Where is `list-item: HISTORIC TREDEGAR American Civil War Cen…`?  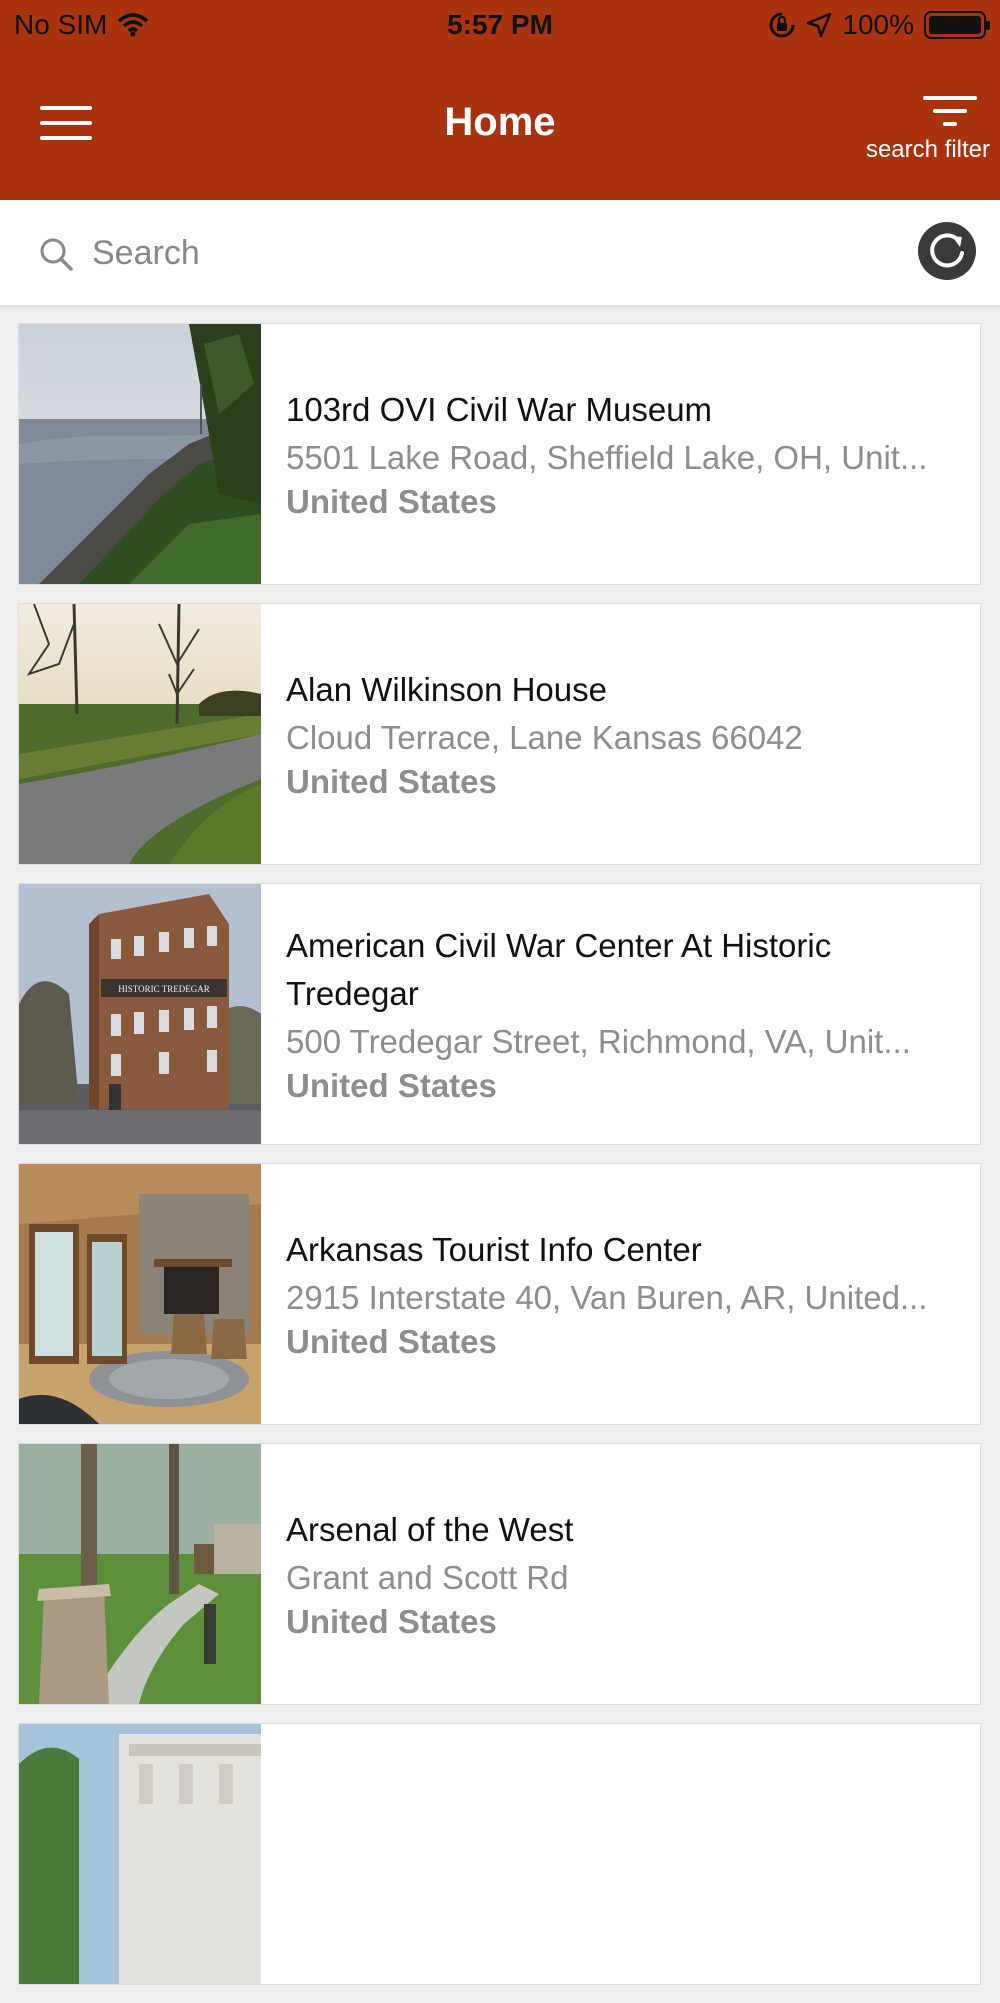
list-item: HISTORIC TREDEGAR American Civil War Cen… is located at coordinates (499, 1014).